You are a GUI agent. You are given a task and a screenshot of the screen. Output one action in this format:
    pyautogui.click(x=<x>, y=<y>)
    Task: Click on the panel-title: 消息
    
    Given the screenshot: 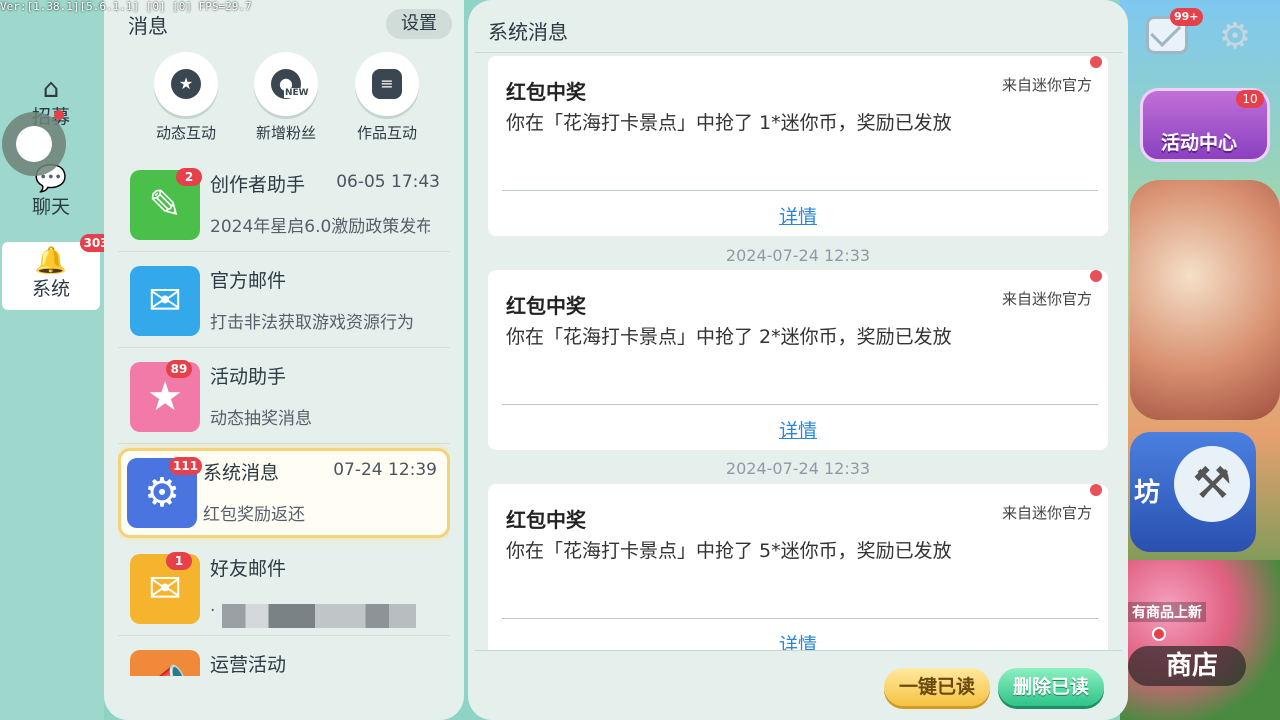 What is the action you would take?
    pyautogui.click(x=148, y=26)
    